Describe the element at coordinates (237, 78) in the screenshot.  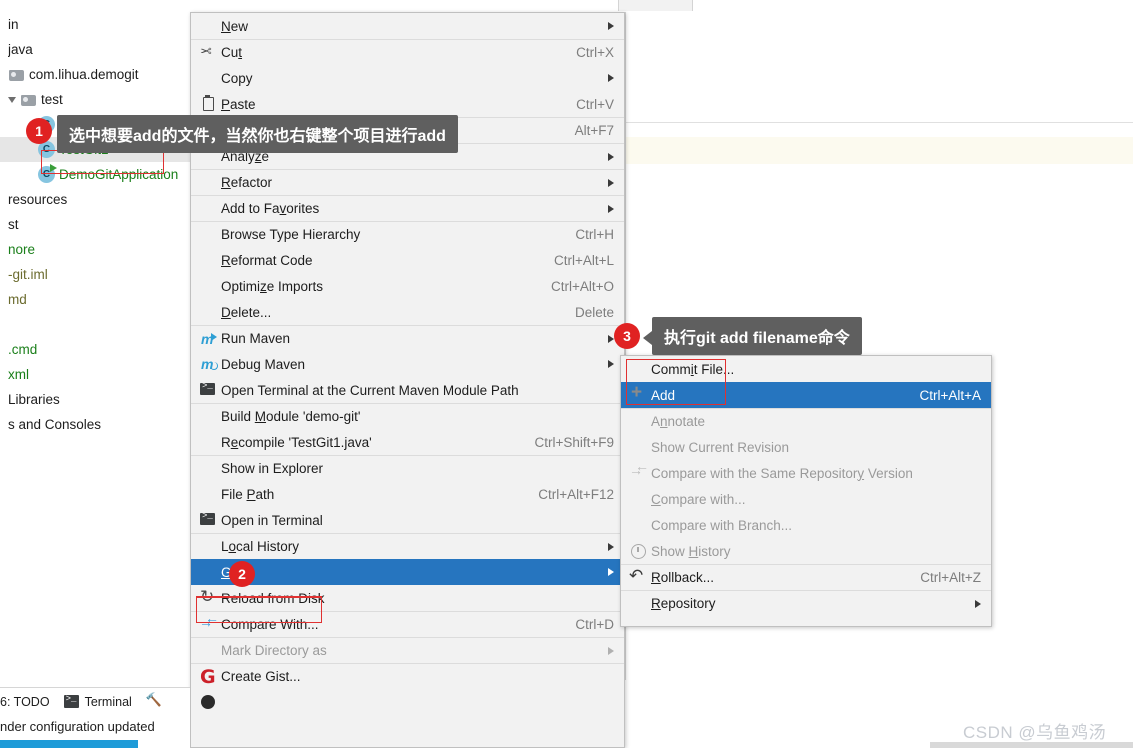
I see `menu-item-label: Copy` at that location.